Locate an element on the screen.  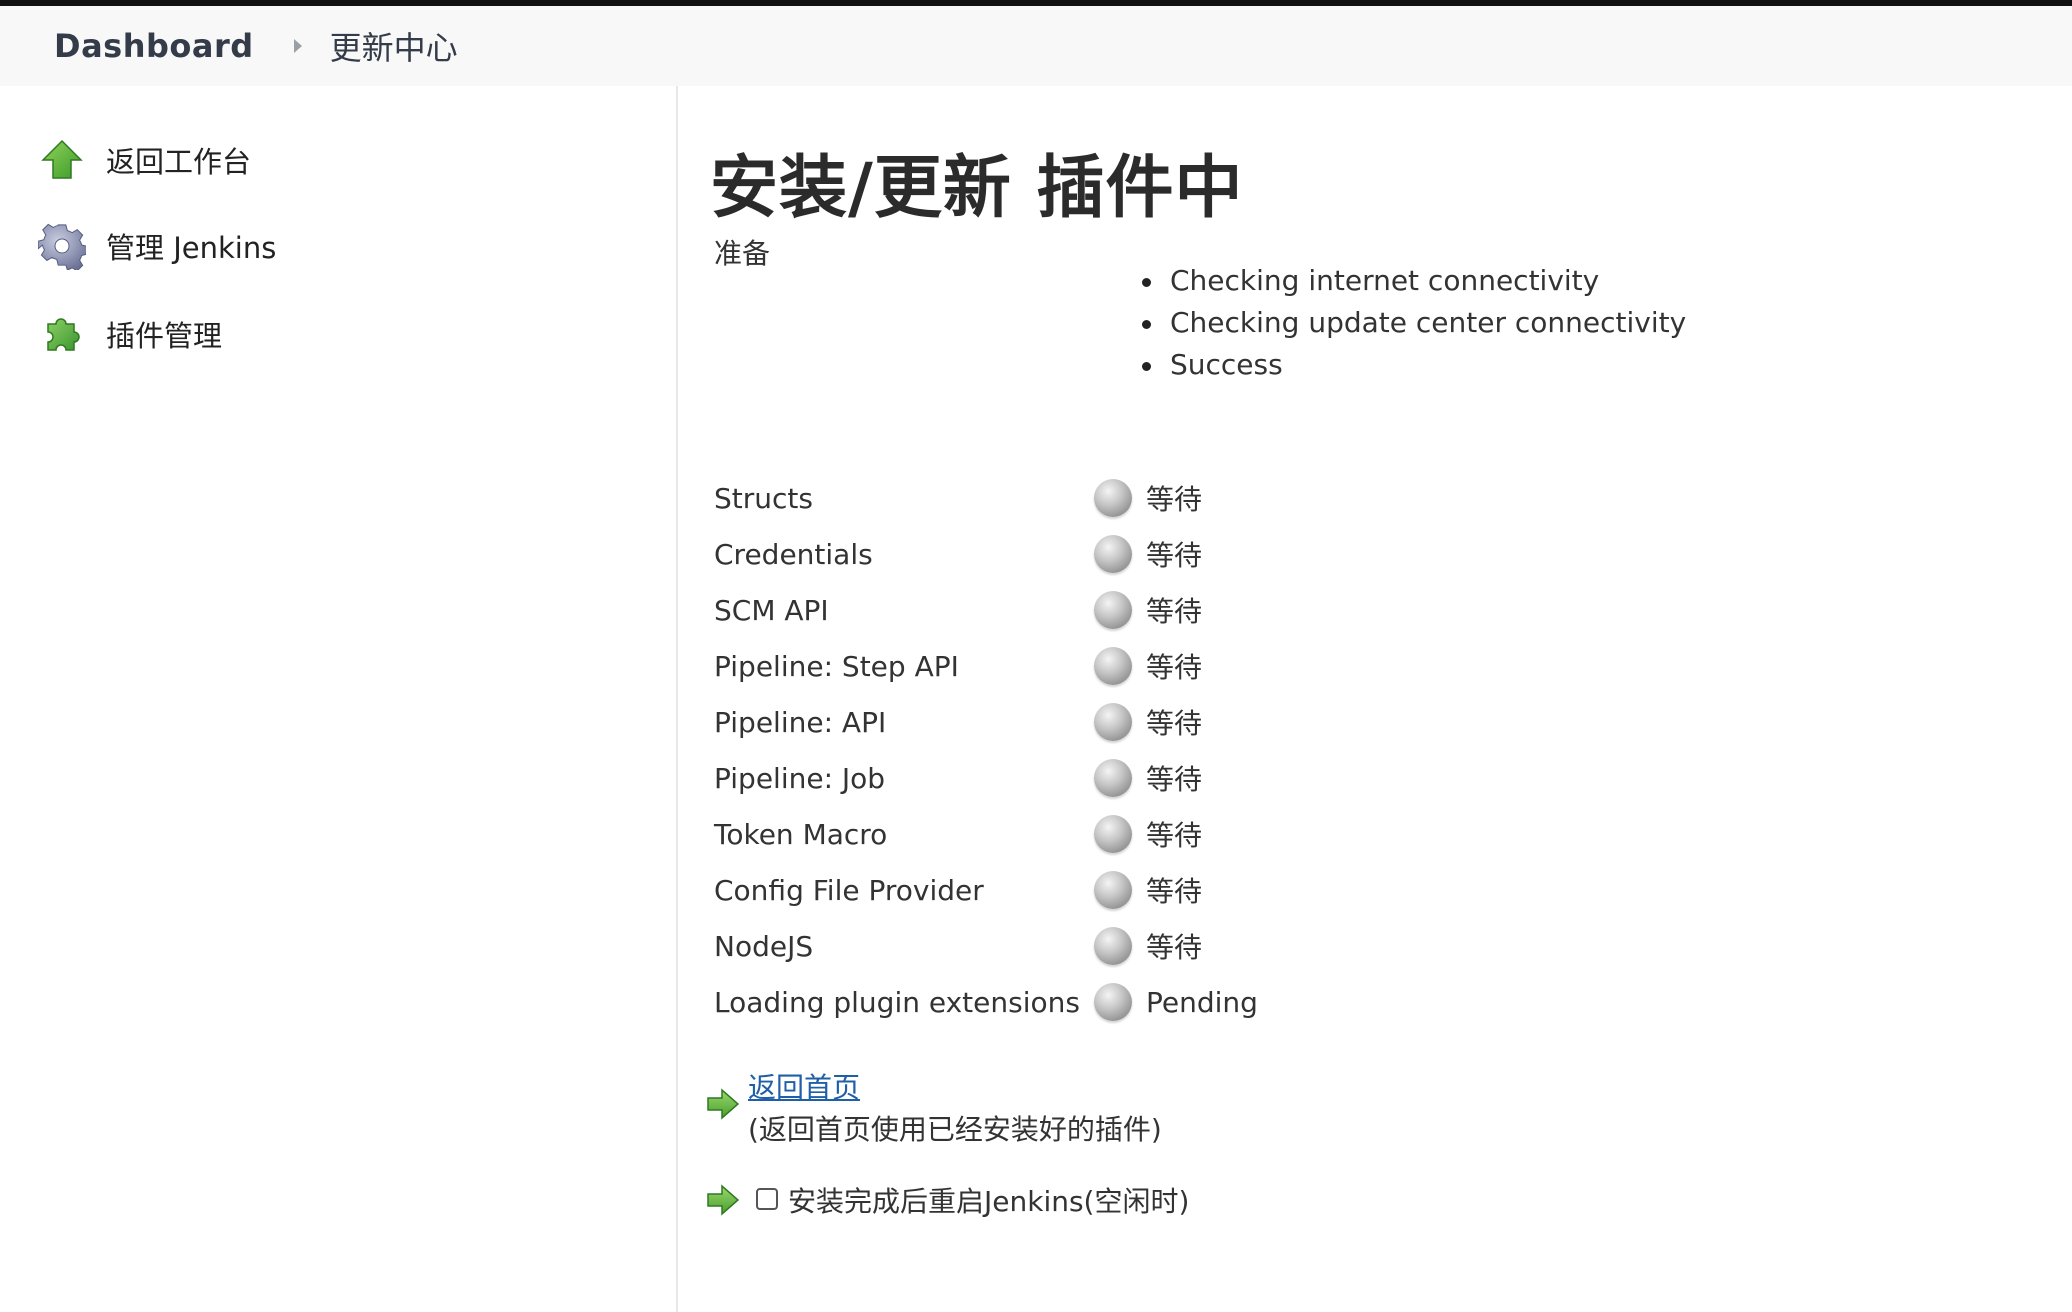
plugin-name: Structs is located at coordinates (763, 498).